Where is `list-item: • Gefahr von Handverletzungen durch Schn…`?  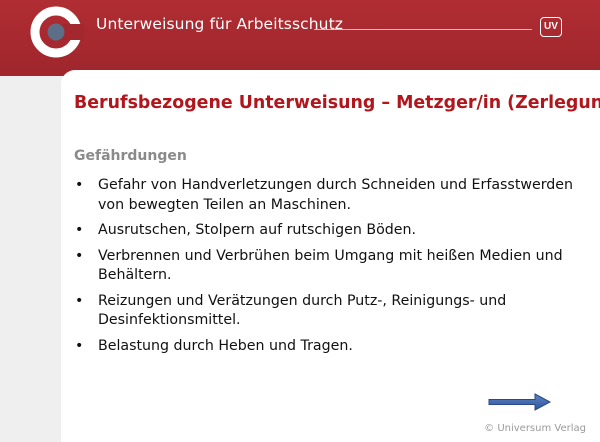 list-item: • Gefahr von Handverletzungen durch Schn… is located at coordinates (329, 195).